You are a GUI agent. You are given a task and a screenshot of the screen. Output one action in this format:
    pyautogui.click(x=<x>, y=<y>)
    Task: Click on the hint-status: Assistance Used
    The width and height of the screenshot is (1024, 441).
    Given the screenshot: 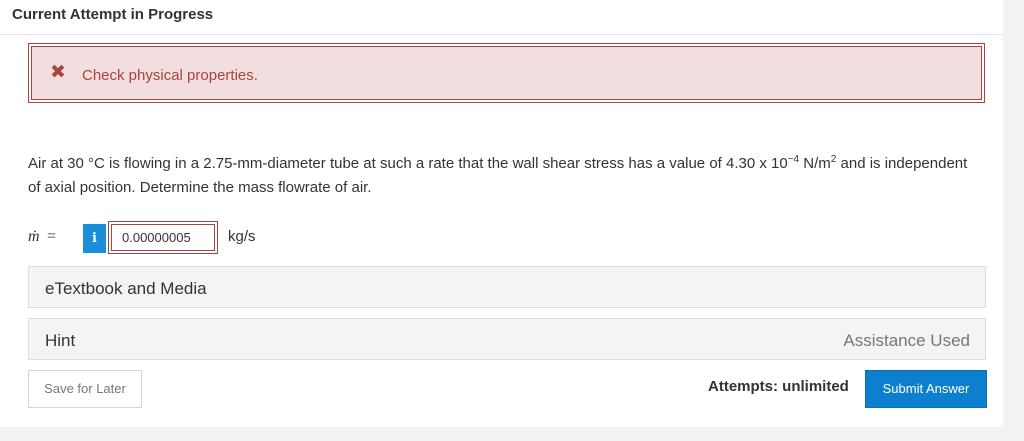 What is the action you would take?
    pyautogui.click(x=906, y=340)
    